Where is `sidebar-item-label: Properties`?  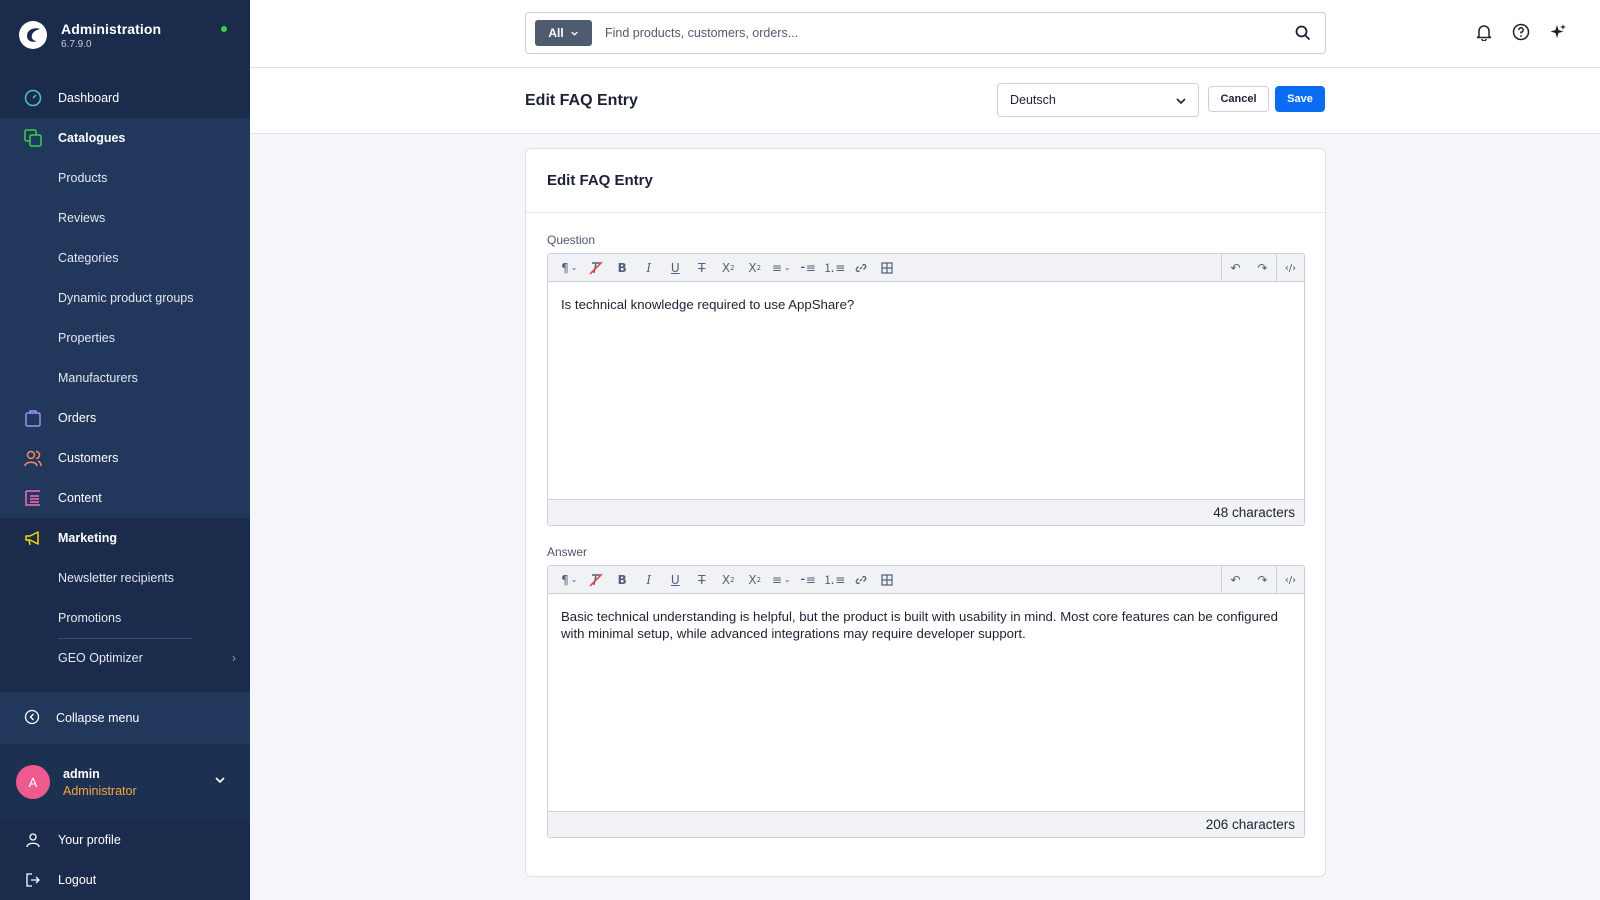 sidebar-item-label: Properties is located at coordinates (86, 338).